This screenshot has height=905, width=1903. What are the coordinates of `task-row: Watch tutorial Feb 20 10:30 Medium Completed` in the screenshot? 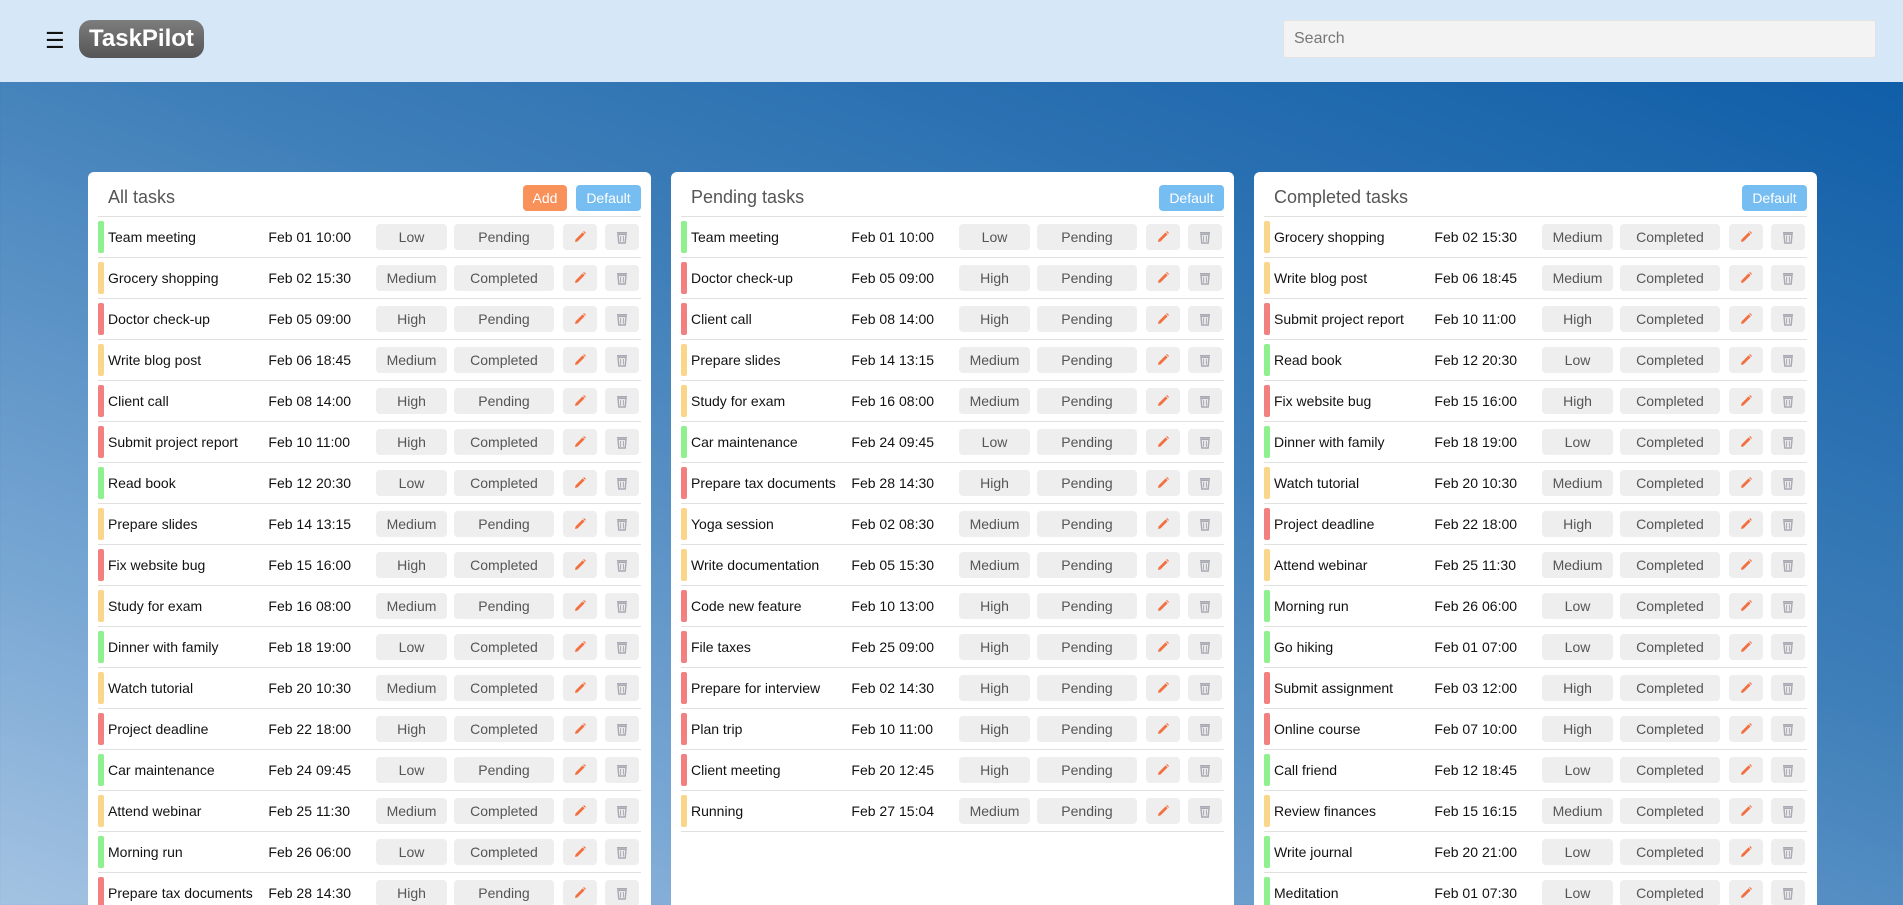 It's located at (1535, 483).